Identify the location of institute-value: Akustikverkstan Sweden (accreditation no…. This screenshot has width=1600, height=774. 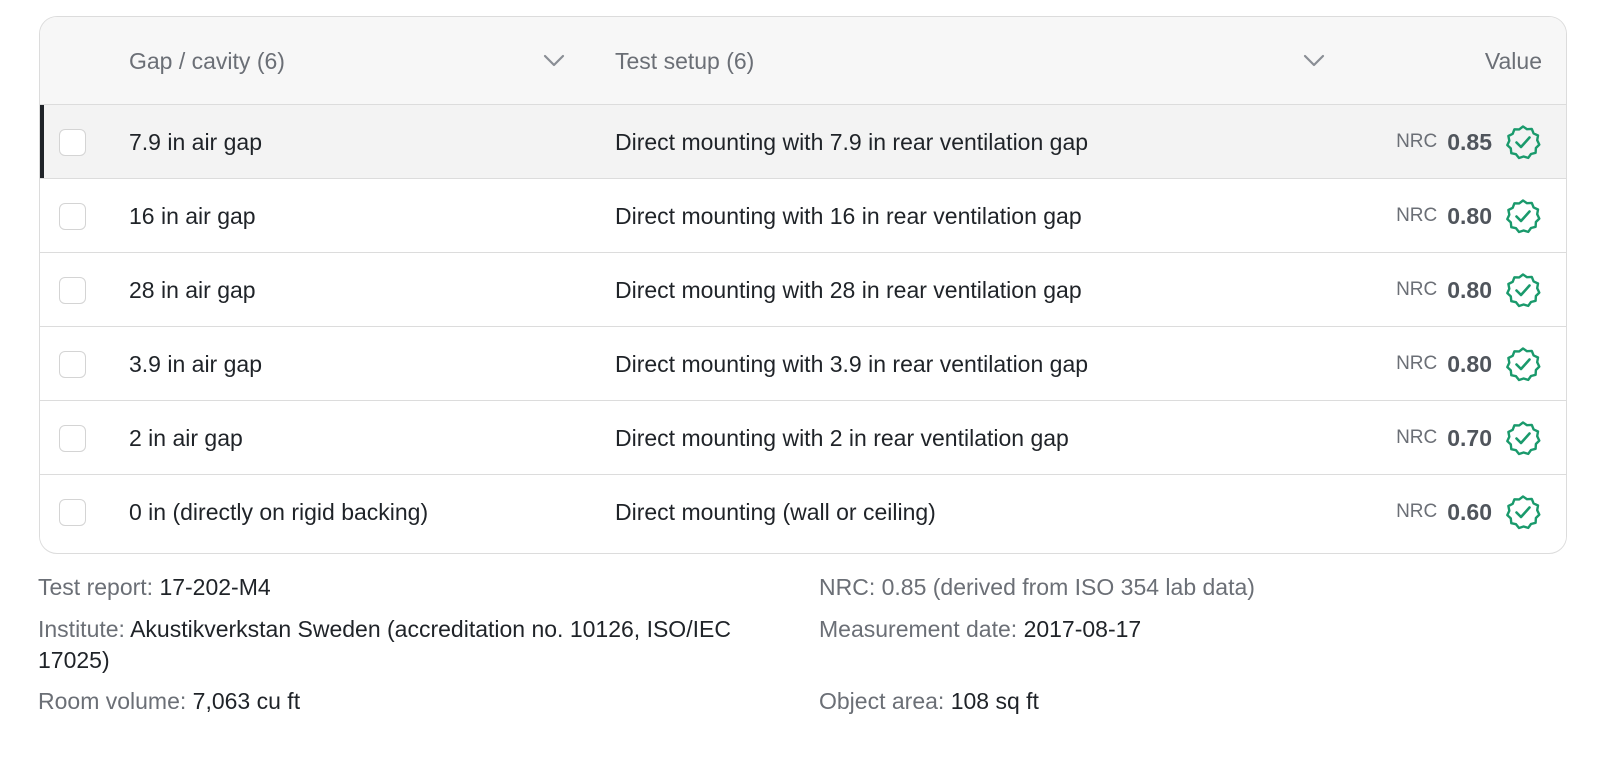
(384, 644).